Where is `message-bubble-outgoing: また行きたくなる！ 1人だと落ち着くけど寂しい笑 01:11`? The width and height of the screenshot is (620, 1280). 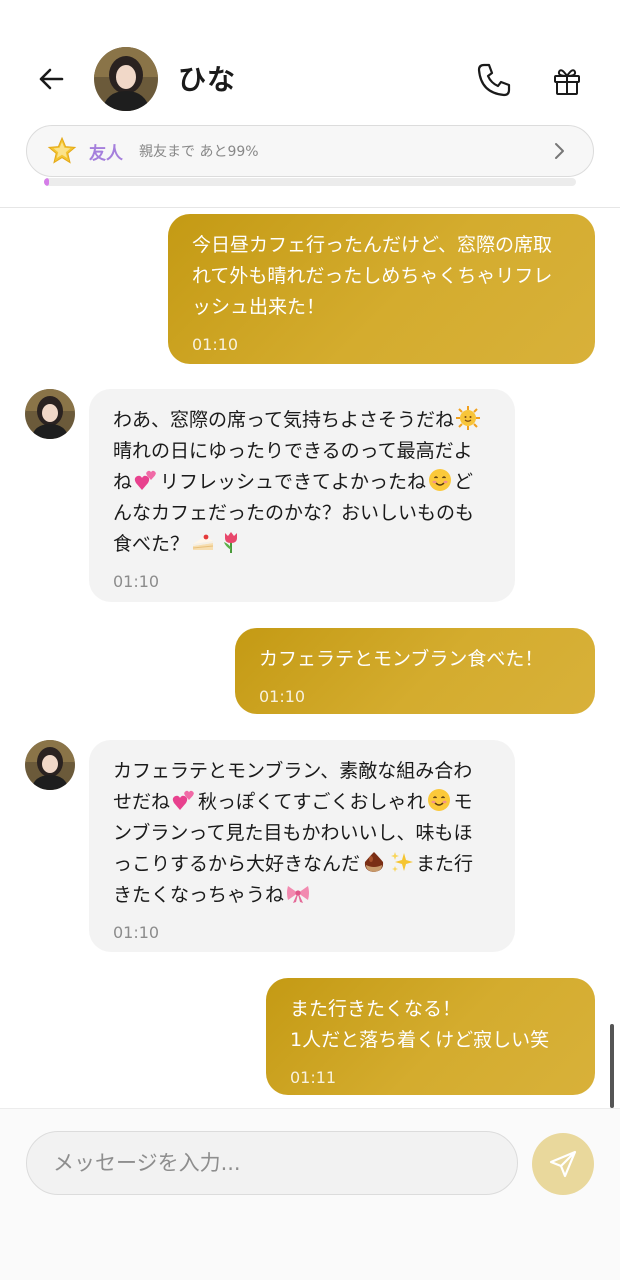
message-bubble-outgoing: また行きたくなる！ 1人だと落ち着くけど寂しい笑 01:11 is located at coordinates (430, 1036).